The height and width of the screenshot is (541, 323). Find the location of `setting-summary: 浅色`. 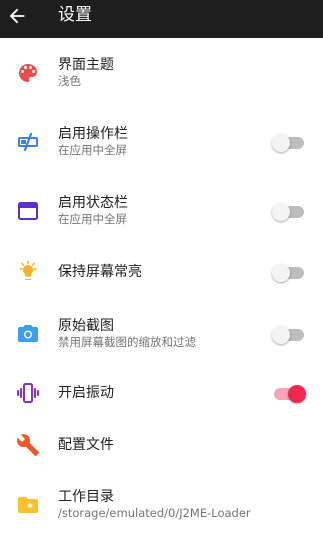

setting-summary: 浅色 is located at coordinates (69, 81).